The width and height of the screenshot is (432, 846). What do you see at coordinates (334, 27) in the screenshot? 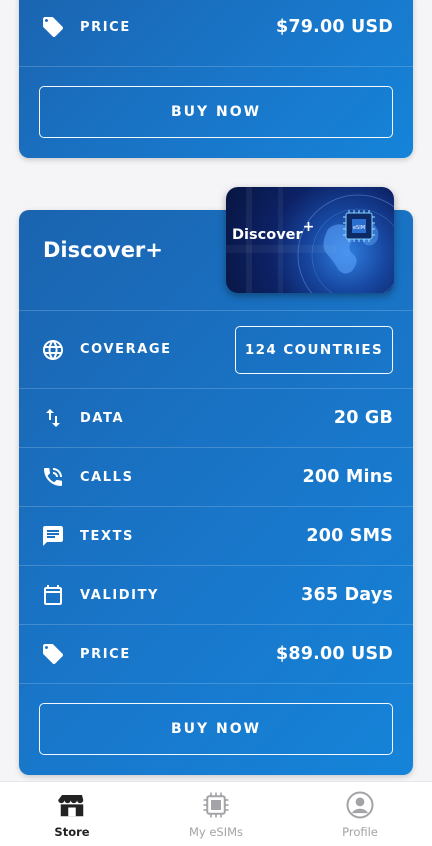
I see `price-value: $79.00 USD` at bounding box center [334, 27].